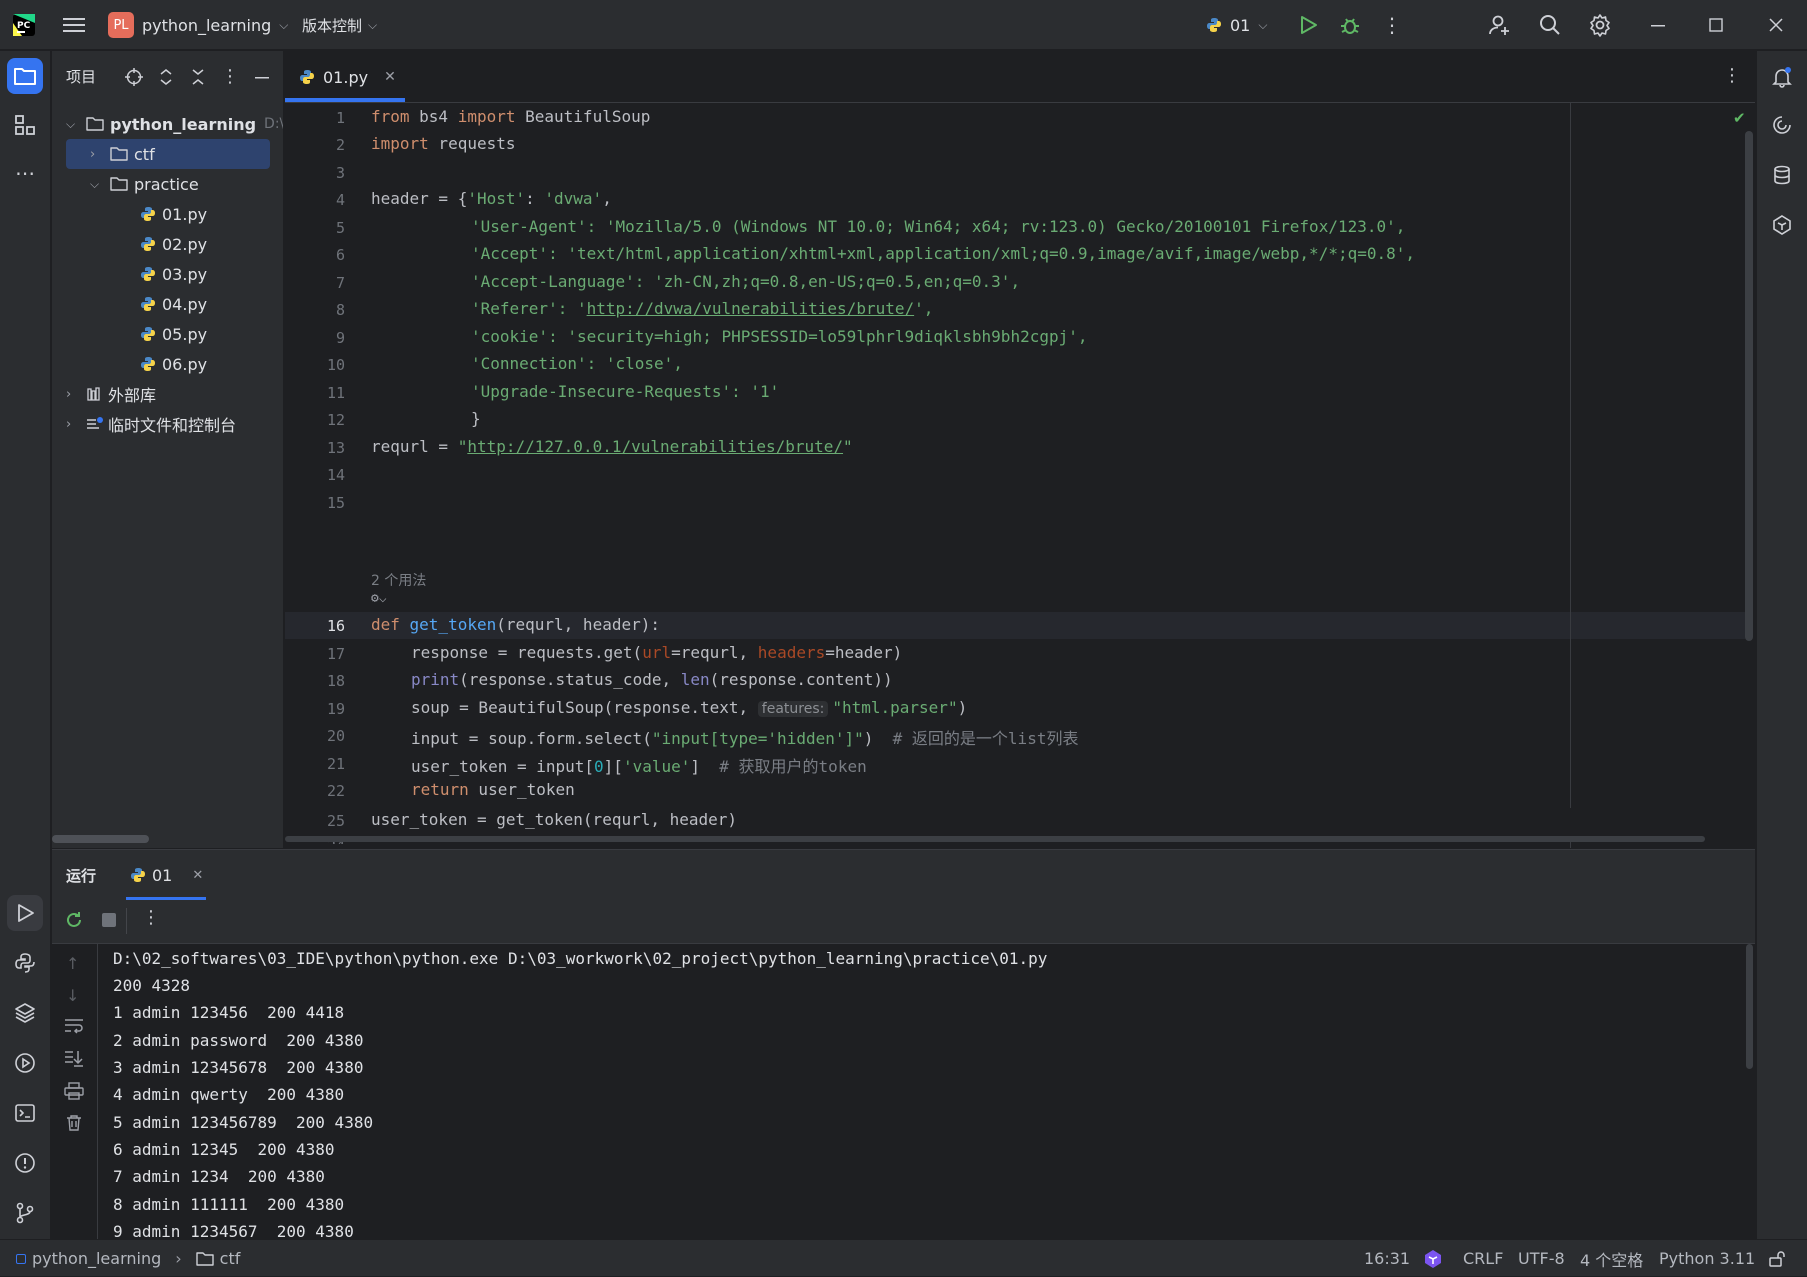  I want to click on run-config-selector: 01 ⌵, so click(1236, 25).